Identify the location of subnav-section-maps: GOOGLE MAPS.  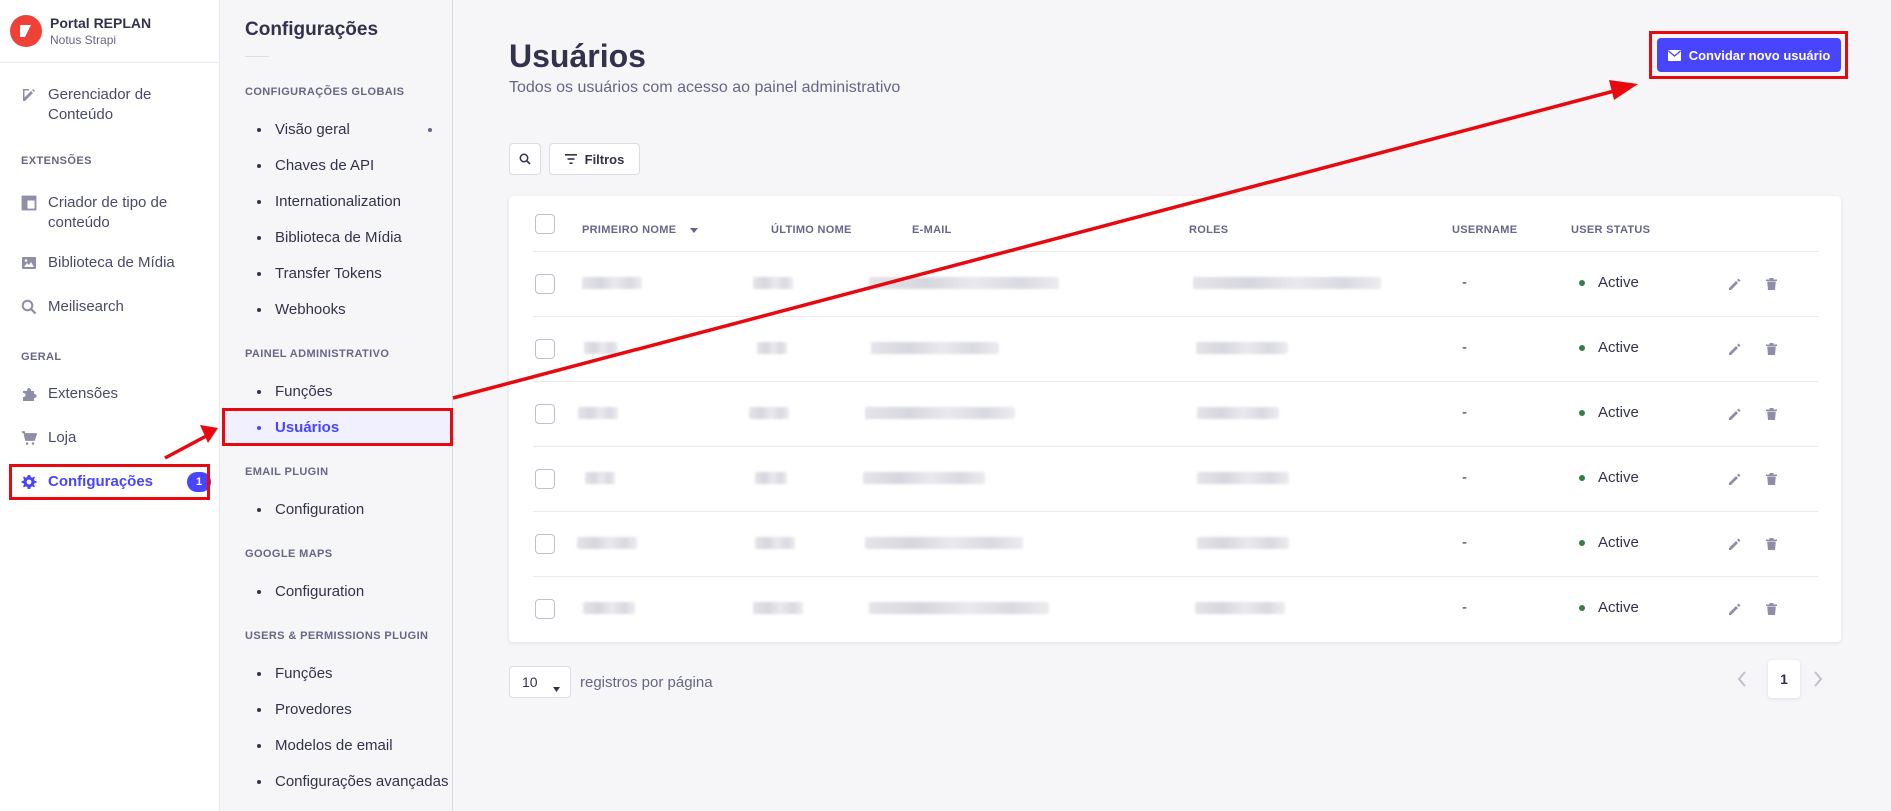
(289, 554).